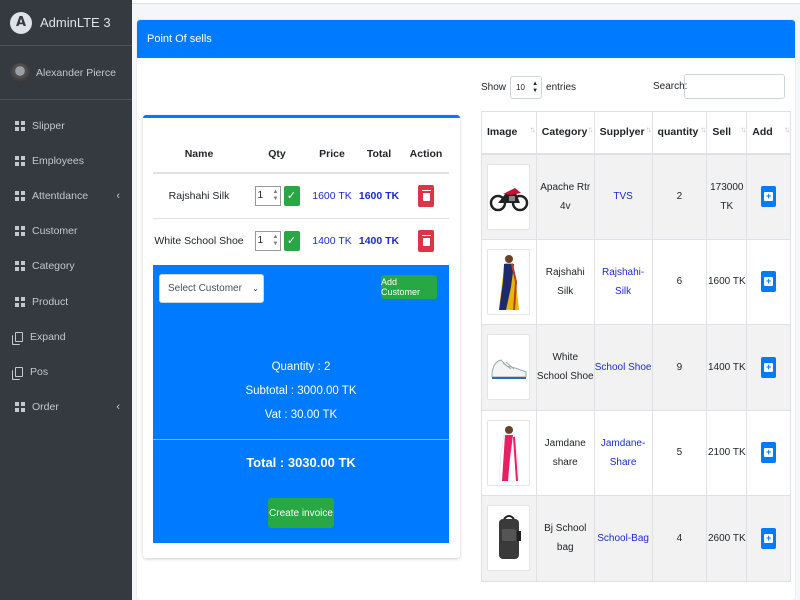 Image resolution: width=800 pixels, height=600 pixels. What do you see at coordinates (75, 22) in the screenshot?
I see `brand-name: AdminLTE 3` at bounding box center [75, 22].